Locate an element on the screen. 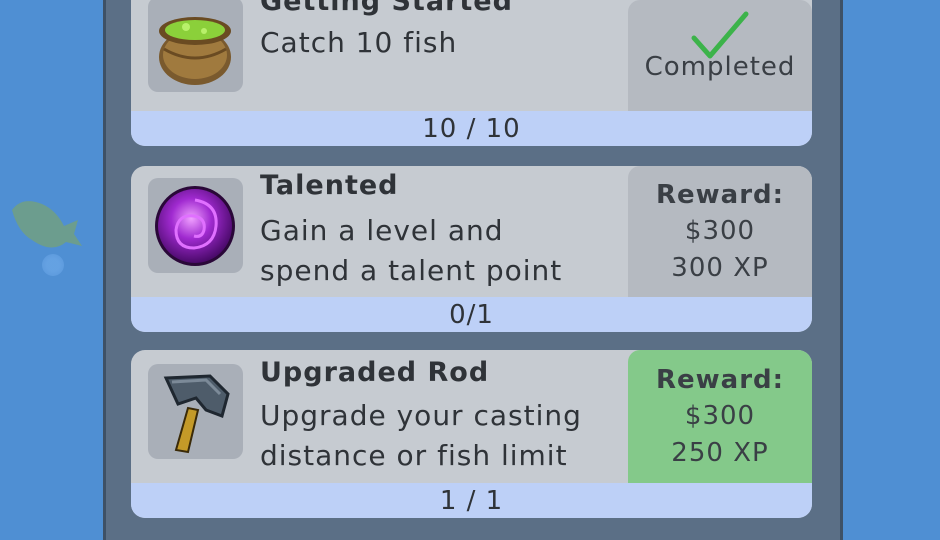 The height and width of the screenshot is (540, 940). claim-reward-button: Reward: $300 250 XP is located at coordinates (720, 416).